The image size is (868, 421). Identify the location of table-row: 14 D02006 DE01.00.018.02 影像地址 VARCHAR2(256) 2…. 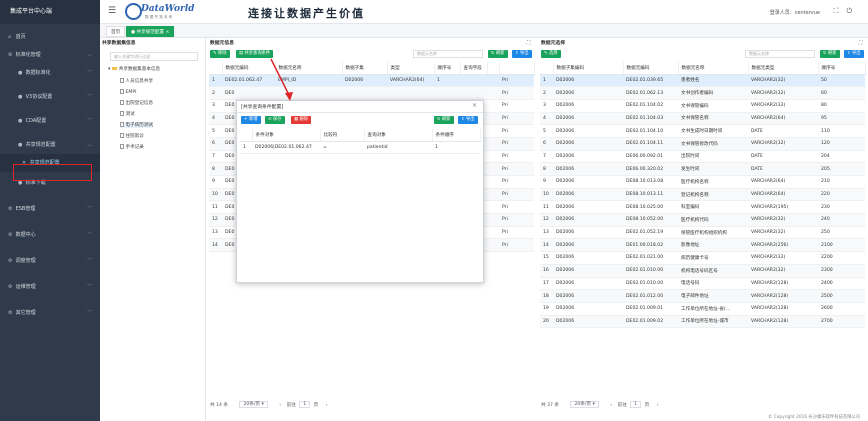
(702, 245).